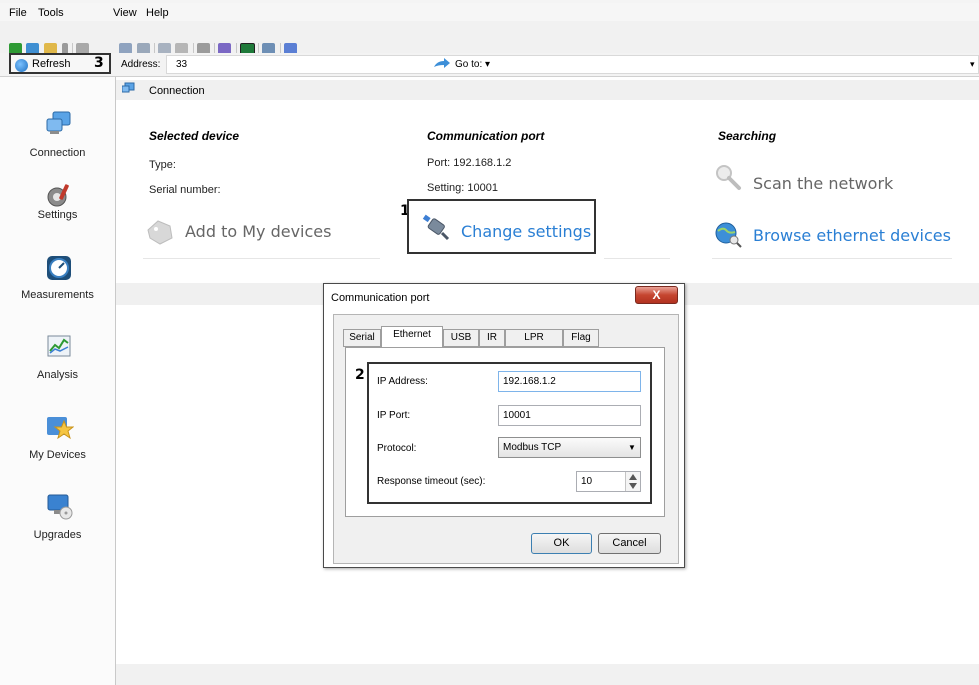 This screenshot has height=685, width=979. I want to click on magnifier-icon, so click(728, 177).